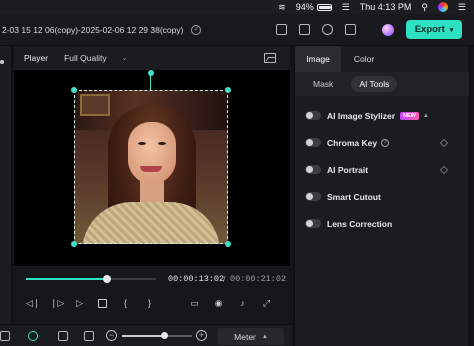 The image size is (474, 346). Describe the element at coordinates (304, 29) in the screenshot. I see `cloud-icon` at that location.